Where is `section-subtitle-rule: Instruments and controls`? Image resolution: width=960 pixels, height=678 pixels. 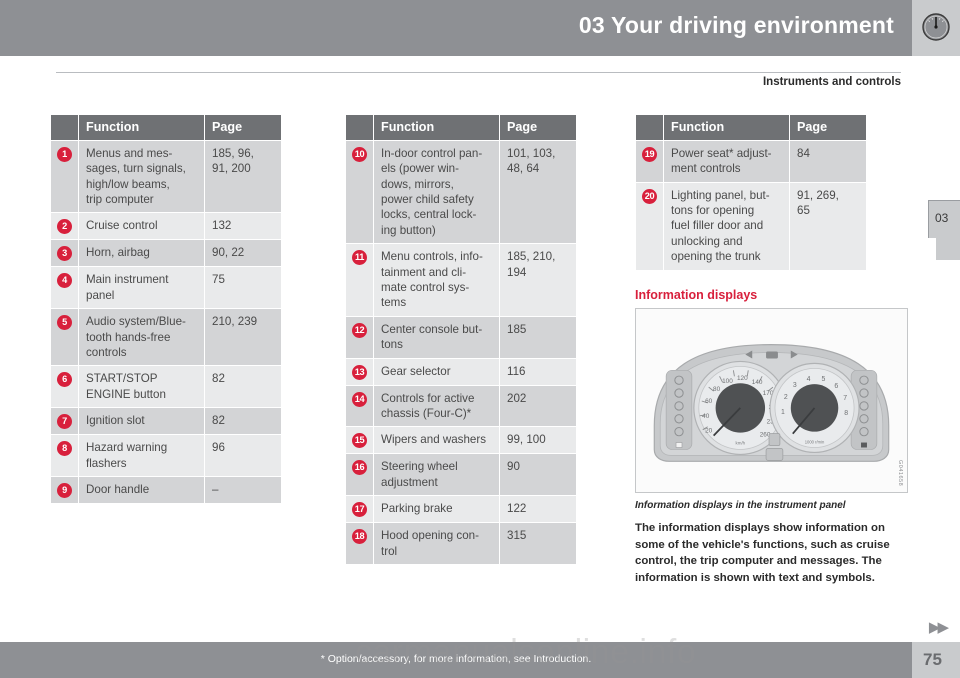
section-subtitle-rule: Instruments and controls is located at coordinates (478, 82).